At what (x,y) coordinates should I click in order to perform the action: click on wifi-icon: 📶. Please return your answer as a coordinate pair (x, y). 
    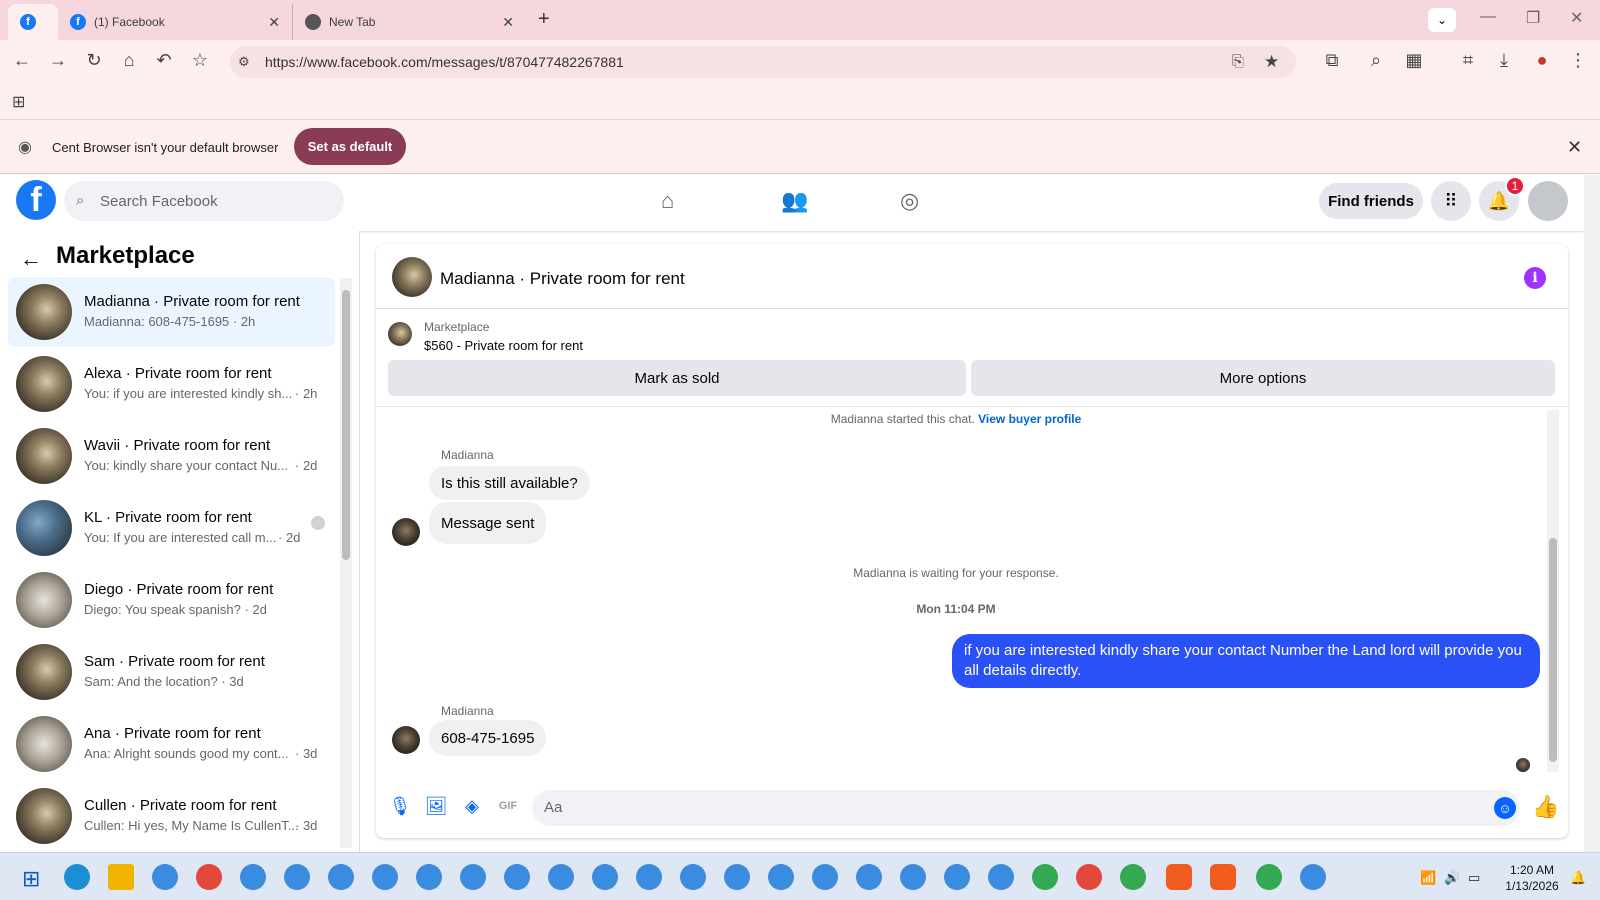
    Looking at the image, I should click on (1428, 878).